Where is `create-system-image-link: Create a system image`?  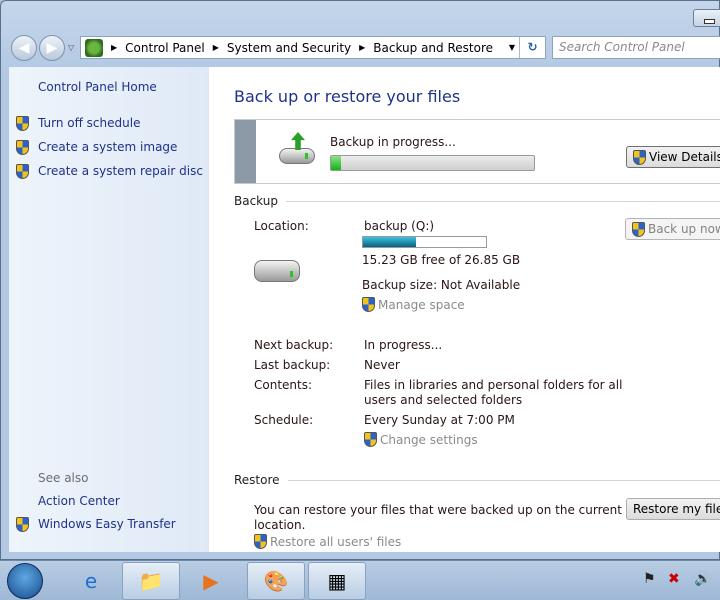
create-system-image-link: Create a system image is located at coordinates (96, 147).